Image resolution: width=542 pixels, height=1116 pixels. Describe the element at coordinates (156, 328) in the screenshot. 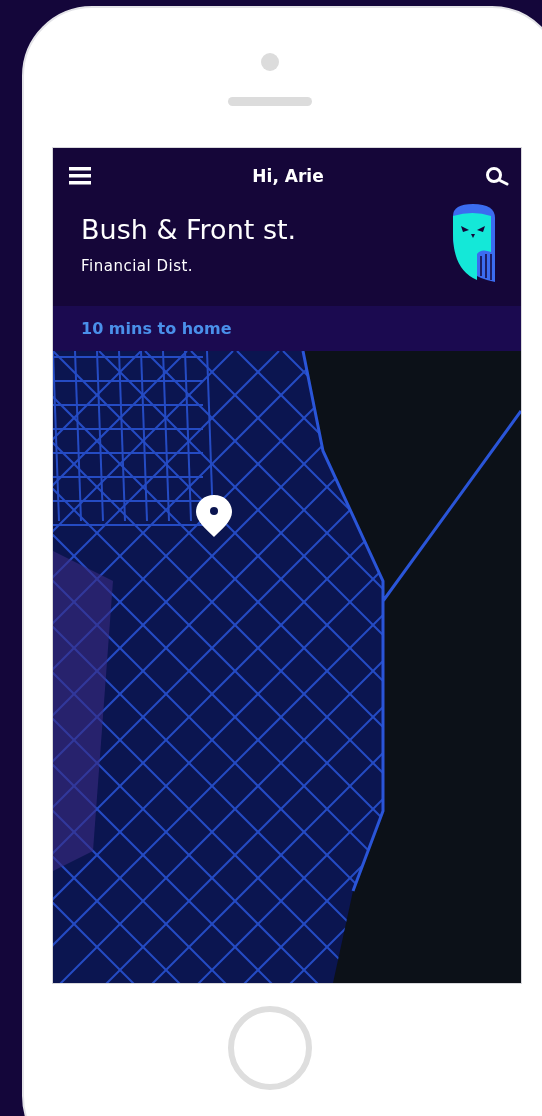

I see `eta-text: 10 mins to home` at that location.